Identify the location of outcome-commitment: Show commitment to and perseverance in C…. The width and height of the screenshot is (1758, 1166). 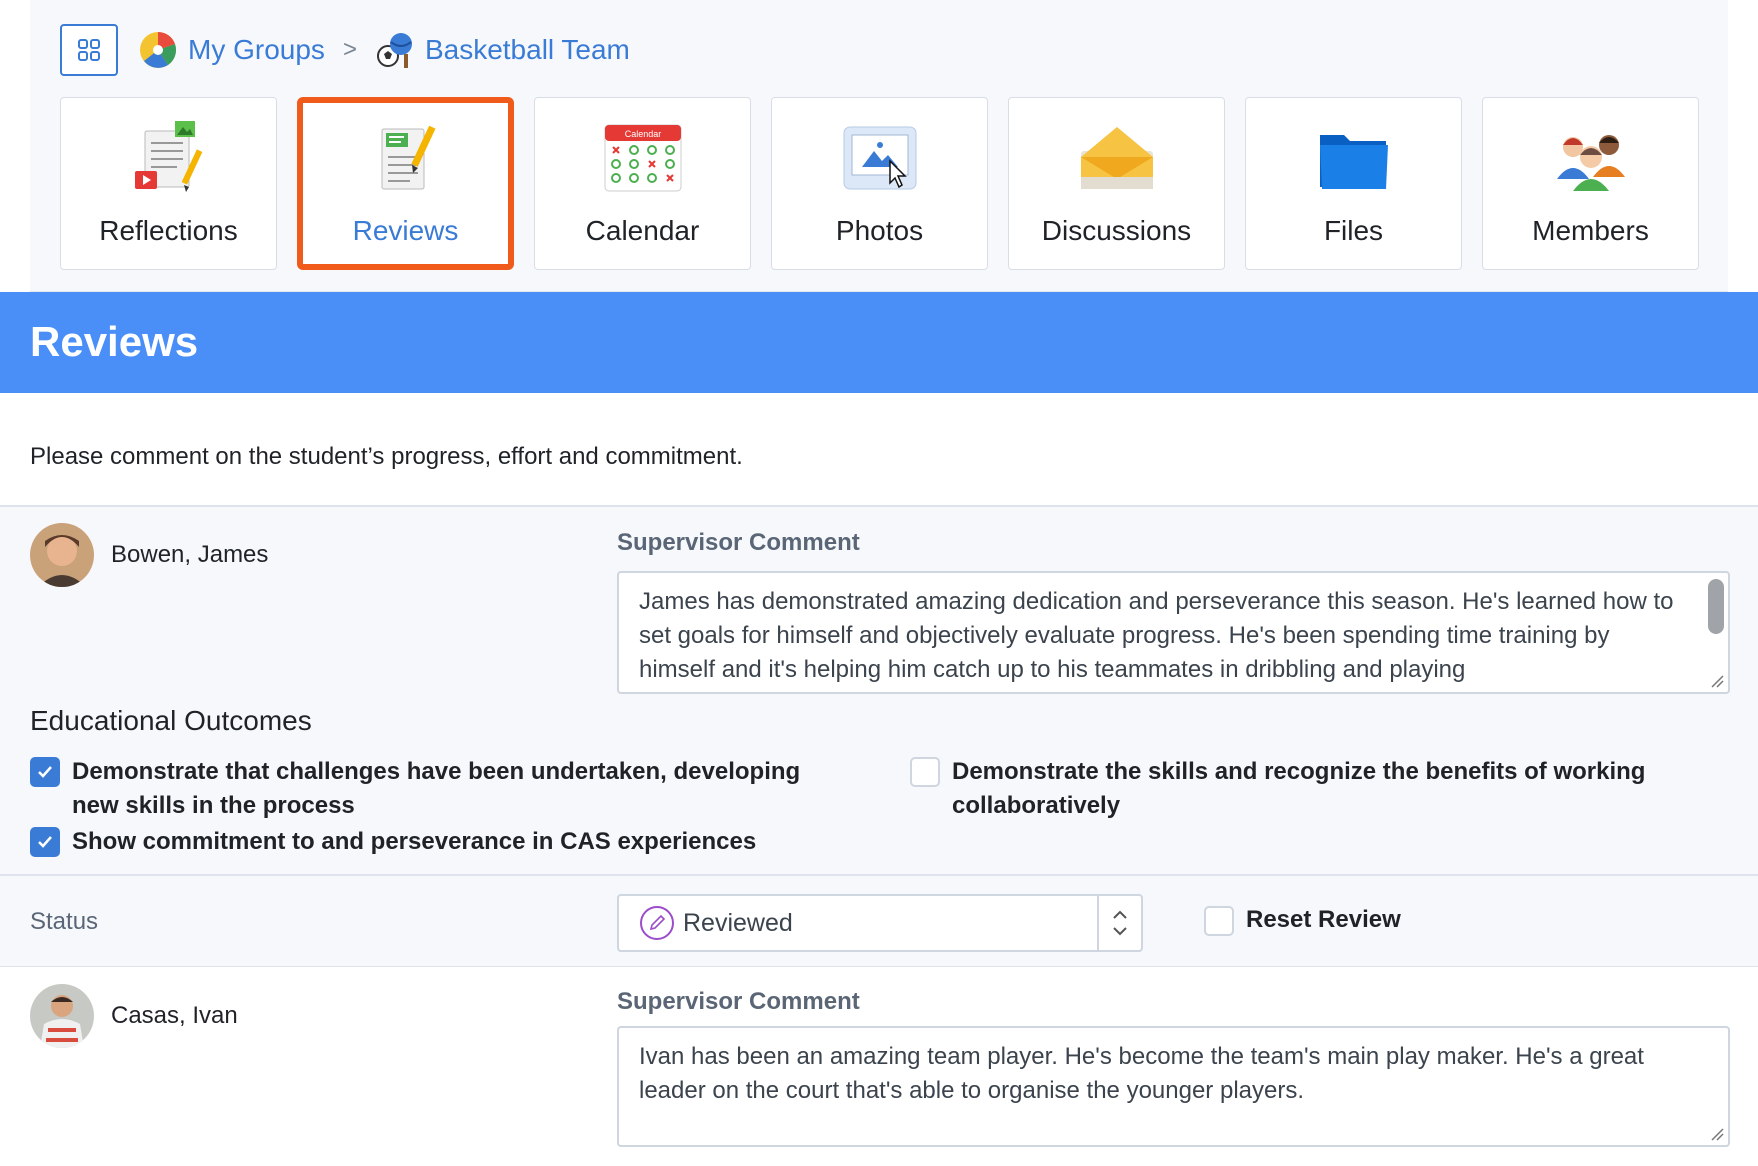
(430, 842).